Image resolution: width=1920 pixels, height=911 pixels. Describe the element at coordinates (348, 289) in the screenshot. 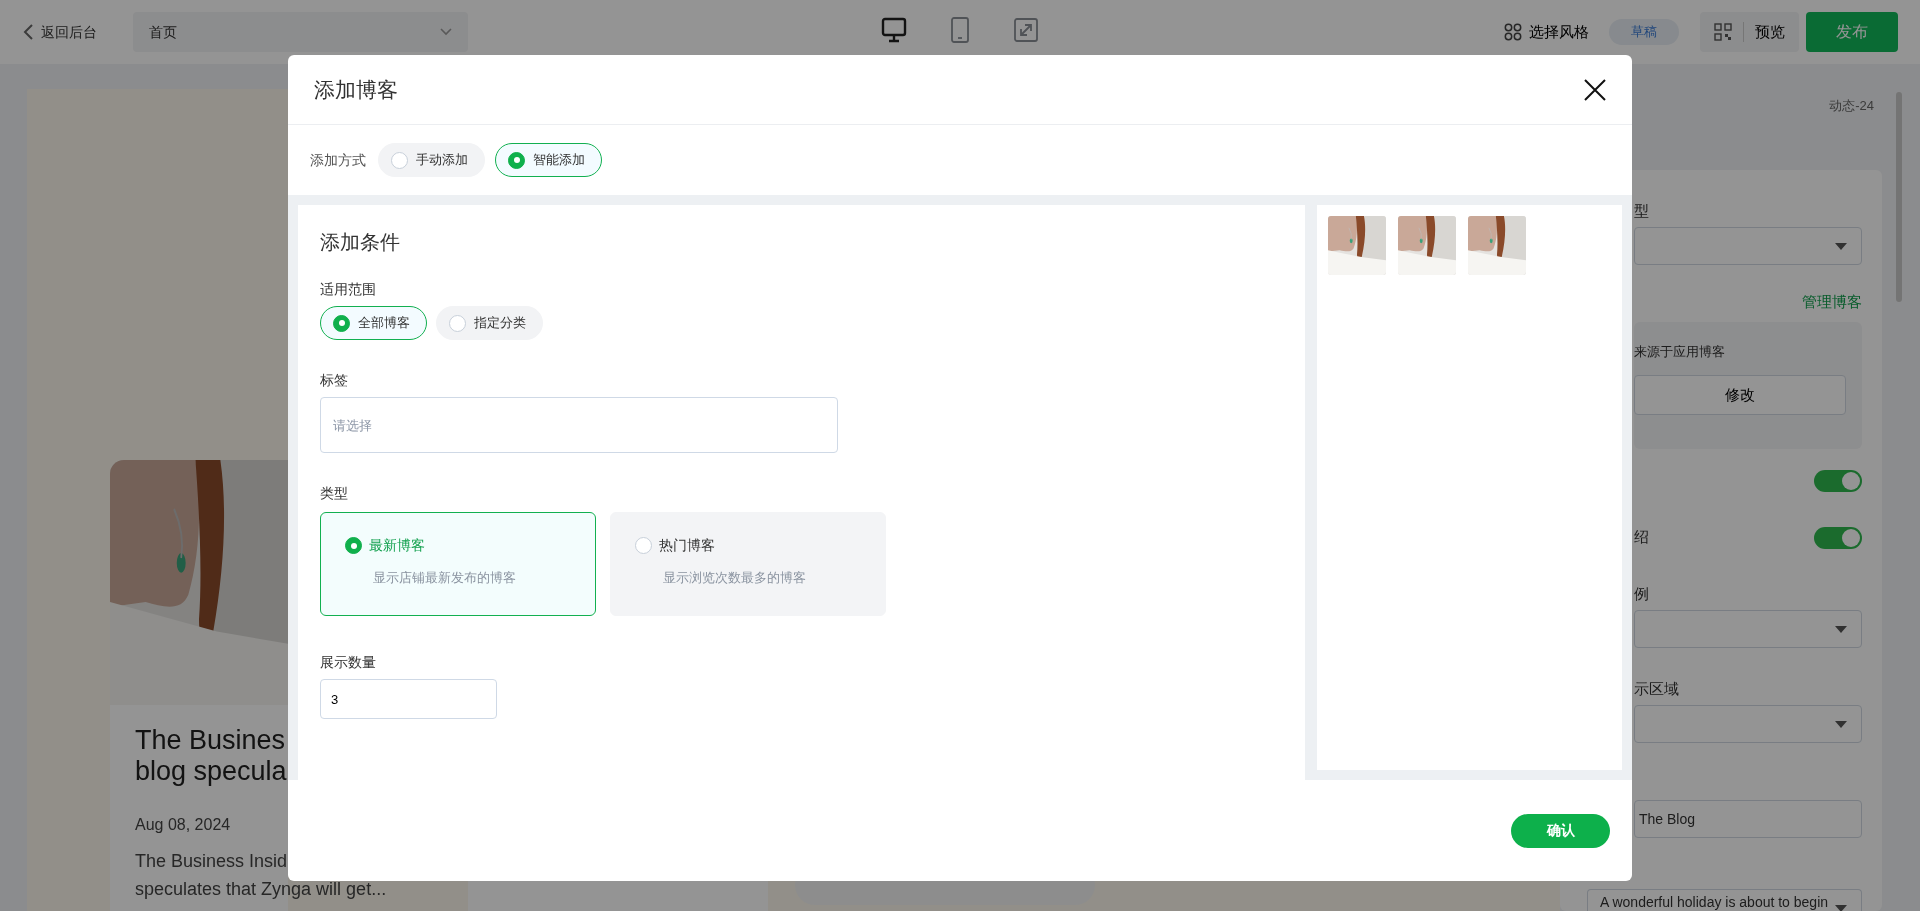

I see `field-label: 适用范围` at that location.